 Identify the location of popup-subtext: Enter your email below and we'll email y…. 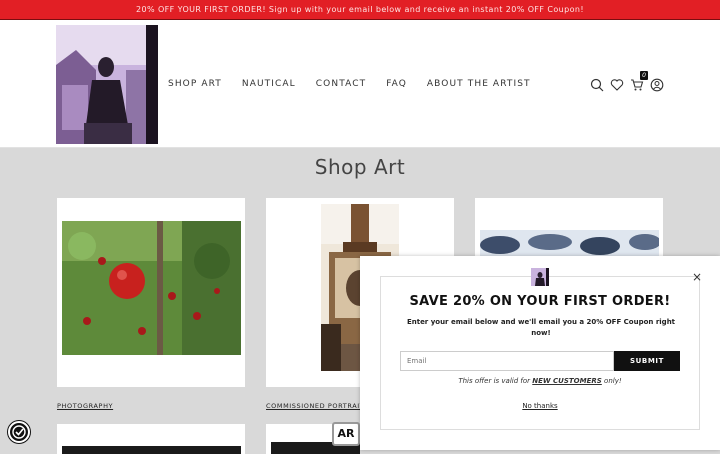
(541, 327).